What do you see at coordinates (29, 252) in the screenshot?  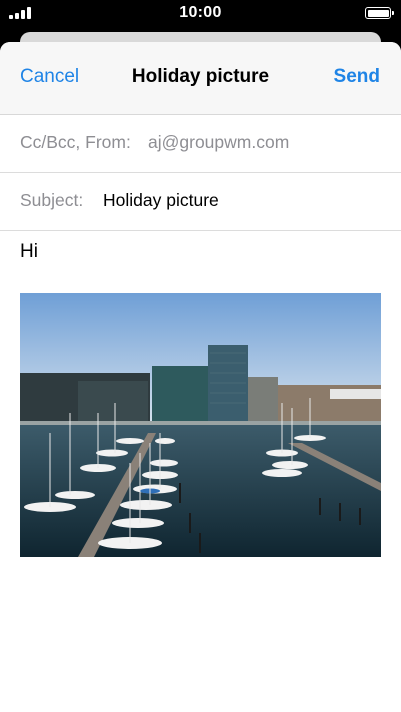 I see `message-body: Hi` at bounding box center [29, 252].